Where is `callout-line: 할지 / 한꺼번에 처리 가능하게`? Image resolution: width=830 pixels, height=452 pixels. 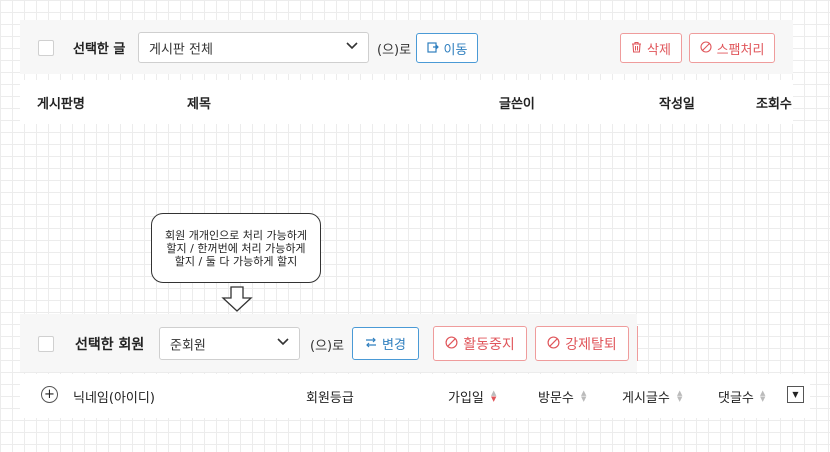
callout-line: 할지 / 한꺼번에 처리 가능하게 is located at coordinates (236, 248).